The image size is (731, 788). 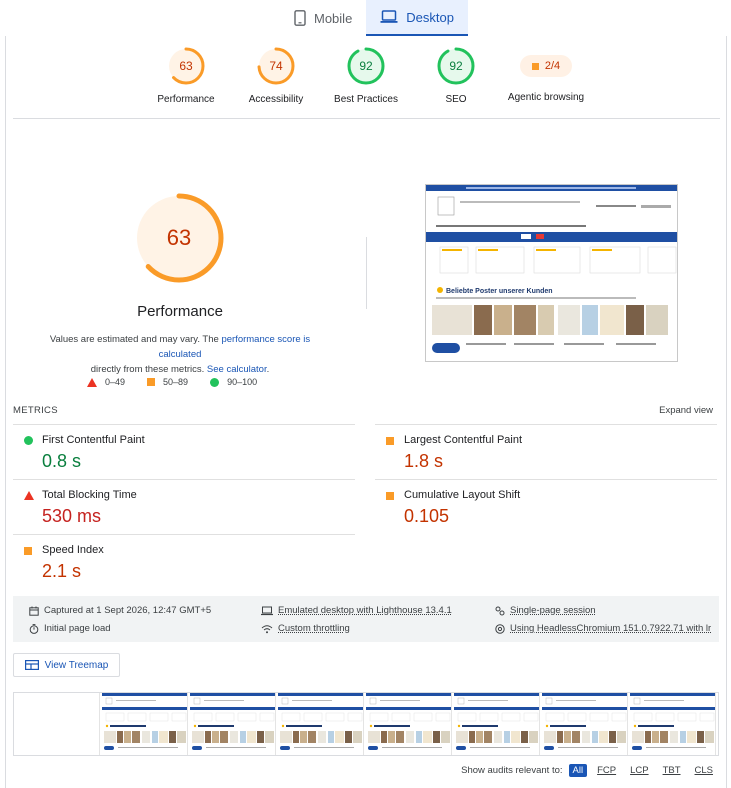 I want to click on throttling-text: Custom throttling, so click(x=314, y=628).